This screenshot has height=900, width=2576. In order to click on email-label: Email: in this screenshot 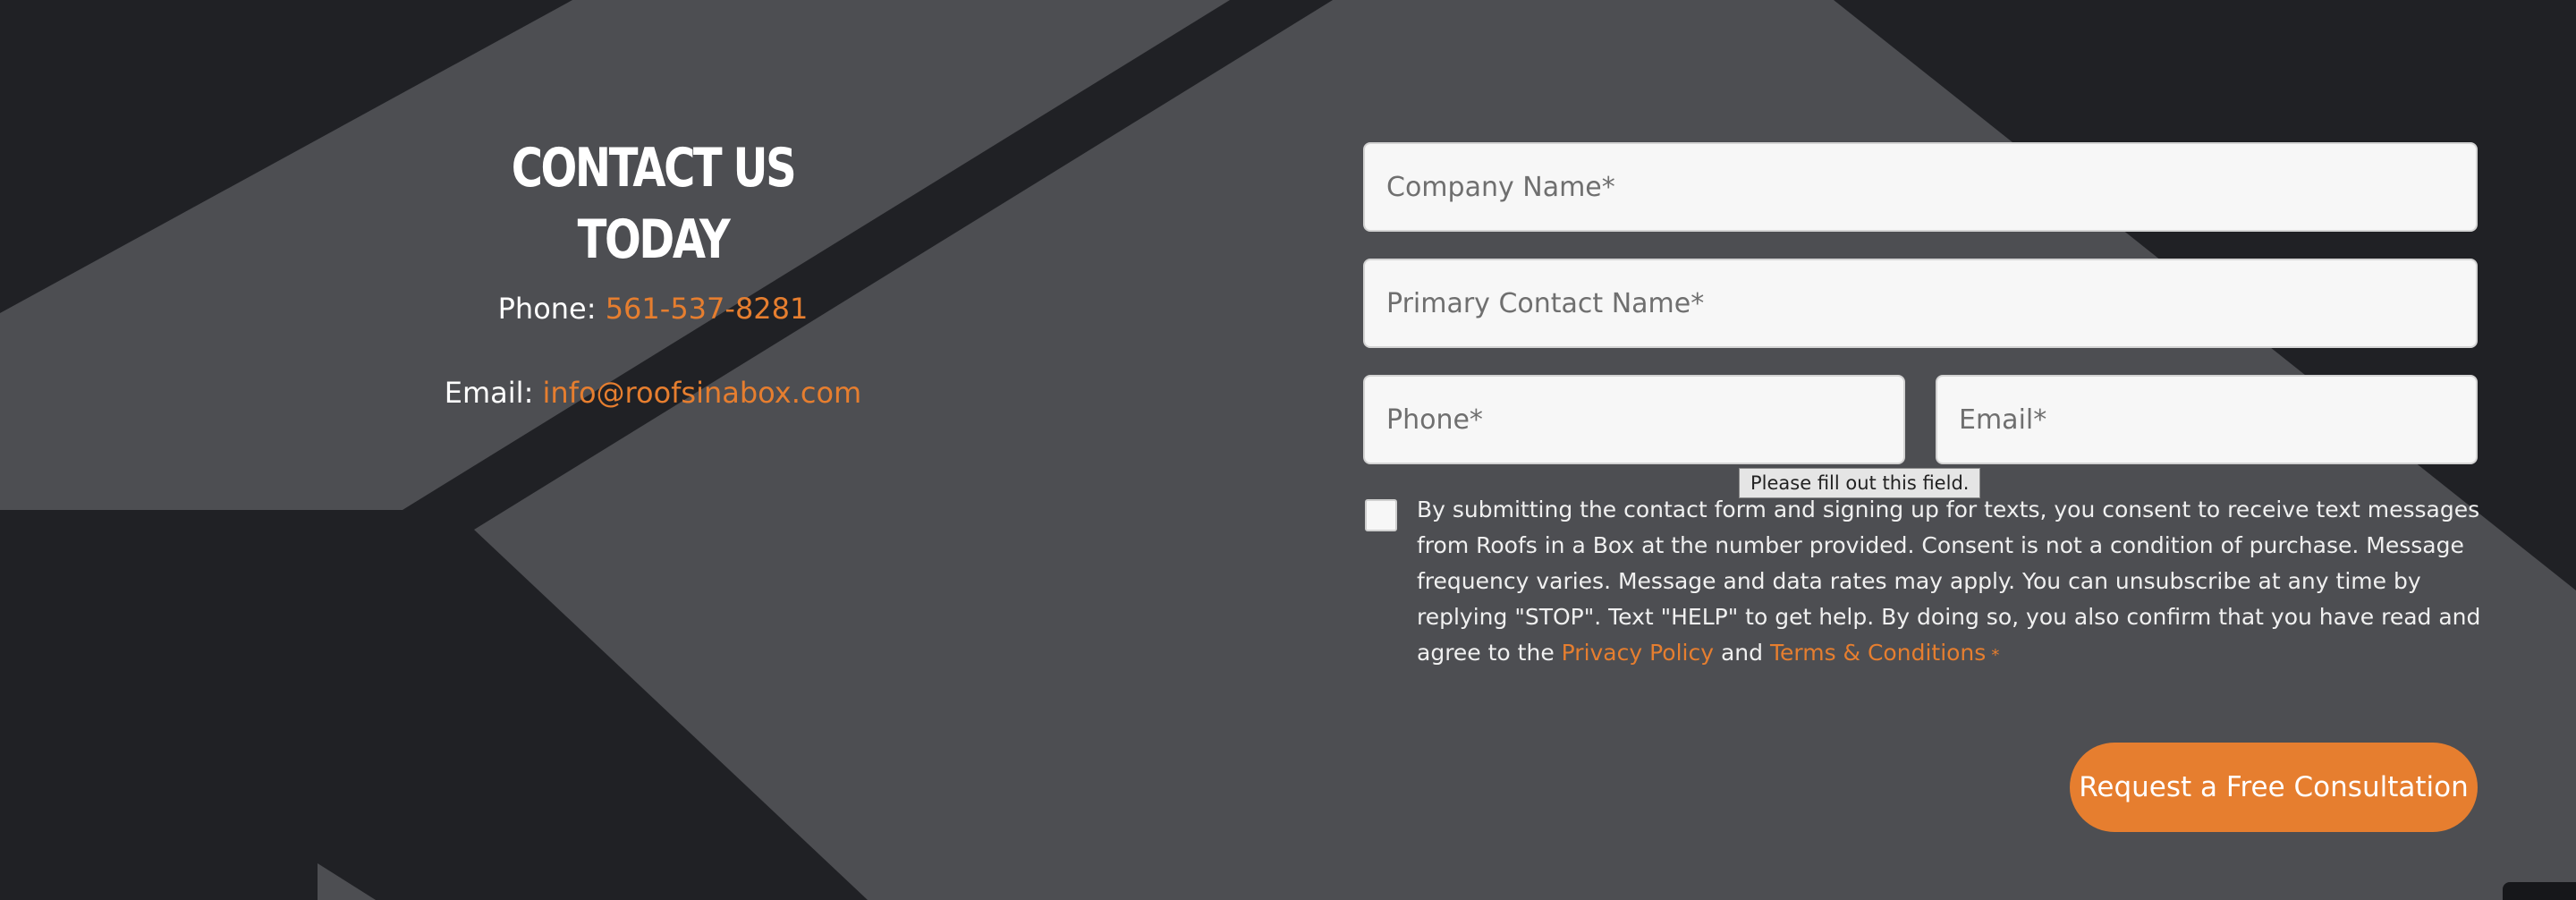, I will do `click(493, 393)`.